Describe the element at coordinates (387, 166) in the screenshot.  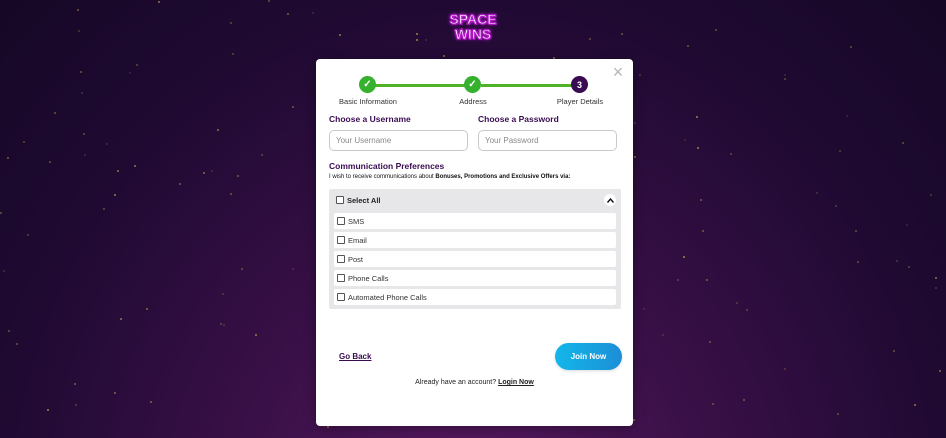
I see `communication-preferences-title: Communication Preferences` at that location.